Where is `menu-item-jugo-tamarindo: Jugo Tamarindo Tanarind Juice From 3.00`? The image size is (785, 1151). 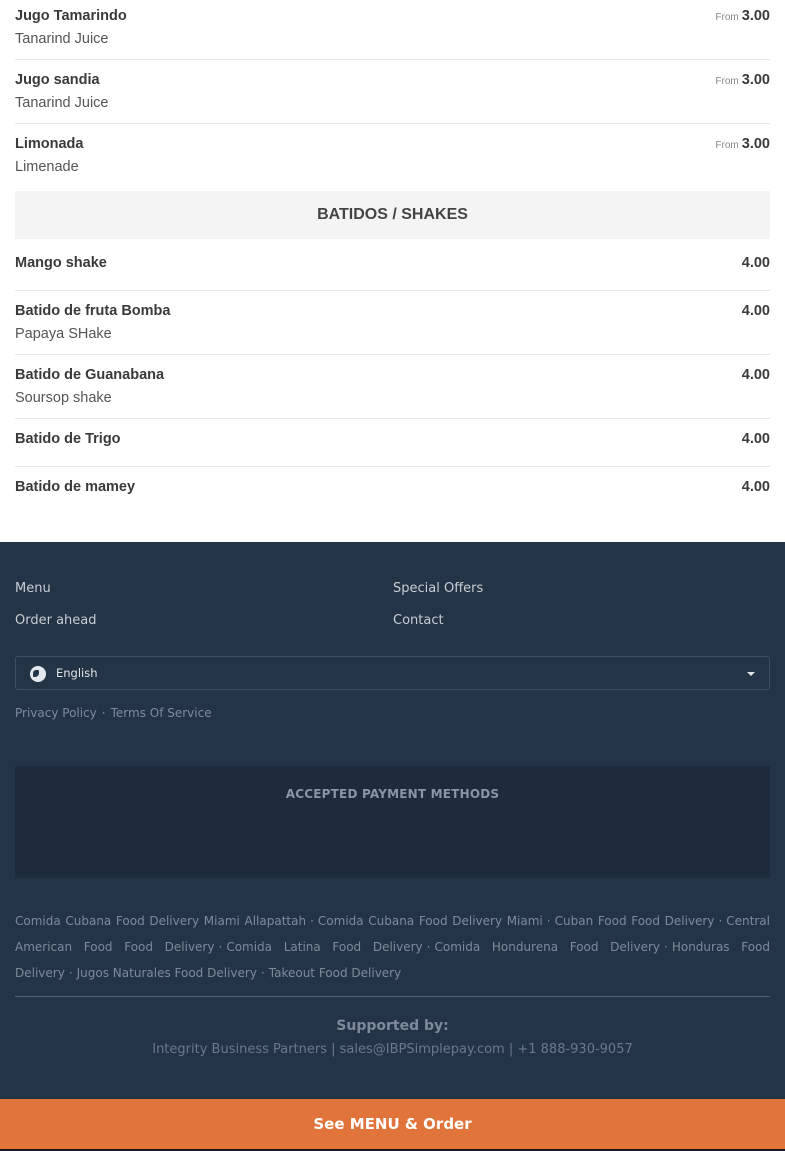 menu-item-jugo-tamarindo: Jugo Tamarindo Tanarind Juice From 3.00 is located at coordinates (392, 30).